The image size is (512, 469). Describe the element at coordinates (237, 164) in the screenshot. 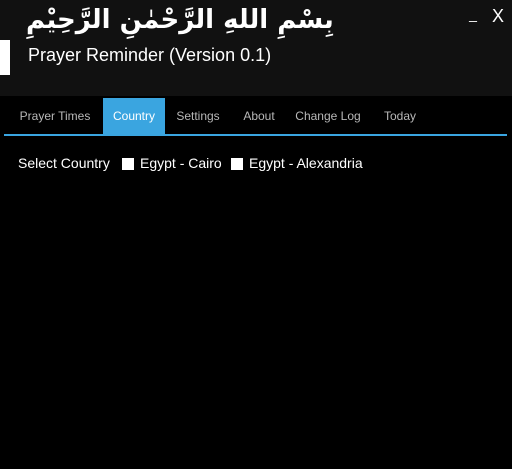

I see `checkbox-egypt-alexandria` at that location.